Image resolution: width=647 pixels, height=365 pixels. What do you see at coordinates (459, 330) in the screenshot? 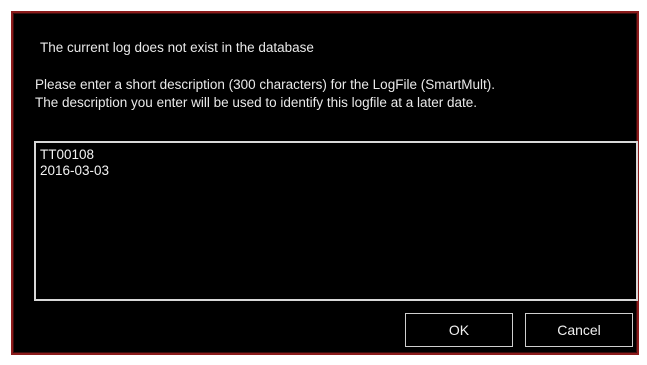
I see `ok-button: OK` at bounding box center [459, 330].